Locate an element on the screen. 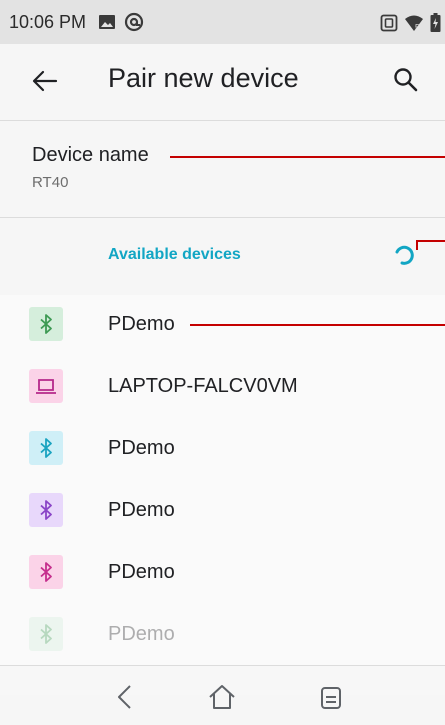 The height and width of the screenshot is (725, 445). device-list-item: LAPTOP-FALCV0VM is located at coordinates (222, 388).